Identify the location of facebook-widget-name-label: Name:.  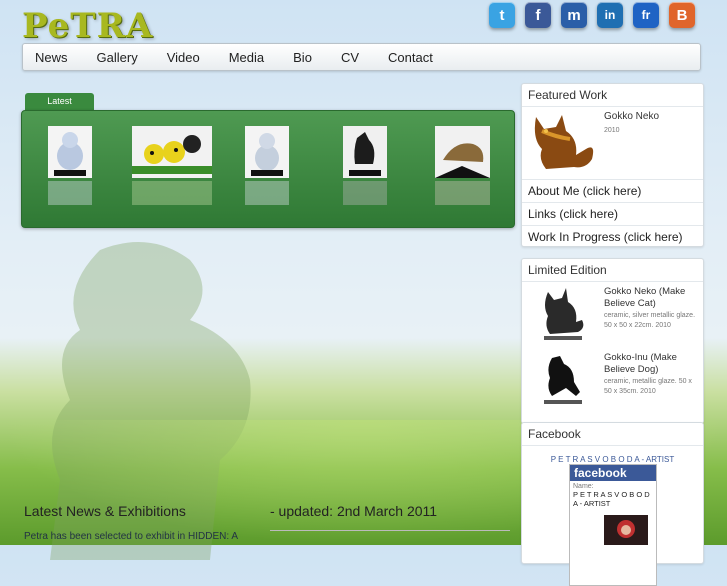
(583, 486).